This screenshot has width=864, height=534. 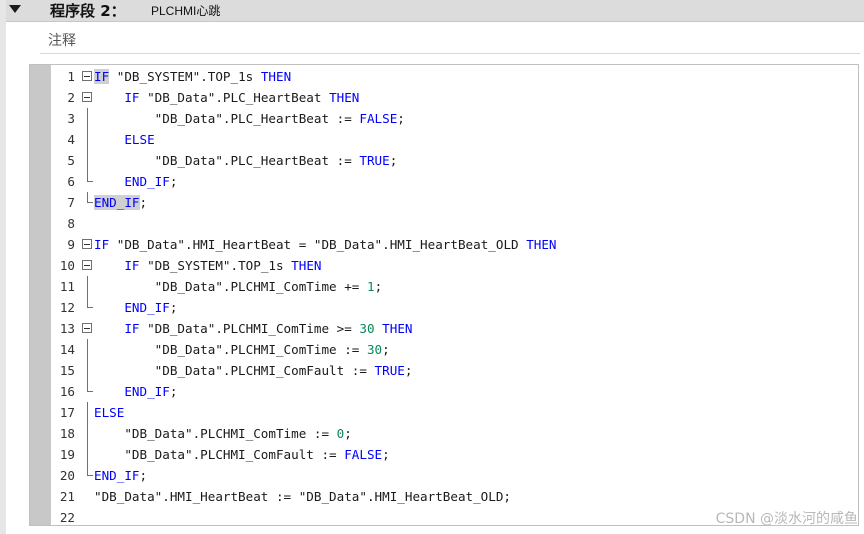 What do you see at coordinates (454, 475) in the screenshot?
I see `code-line: 20 END_IF;` at bounding box center [454, 475].